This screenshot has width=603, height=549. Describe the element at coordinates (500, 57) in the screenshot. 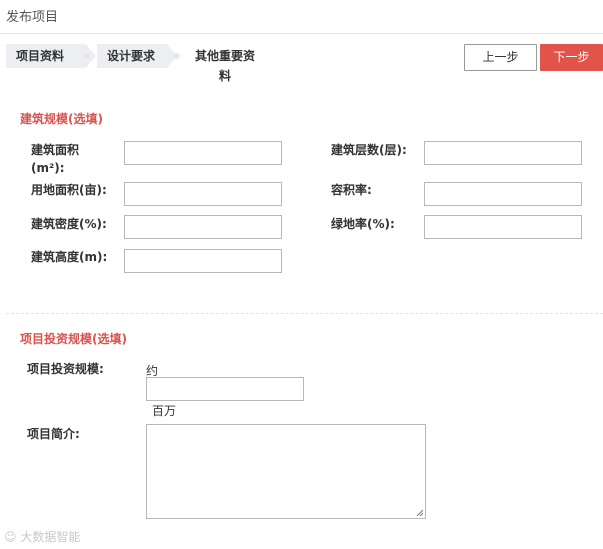

I see `prev-step-button: 上一步` at that location.